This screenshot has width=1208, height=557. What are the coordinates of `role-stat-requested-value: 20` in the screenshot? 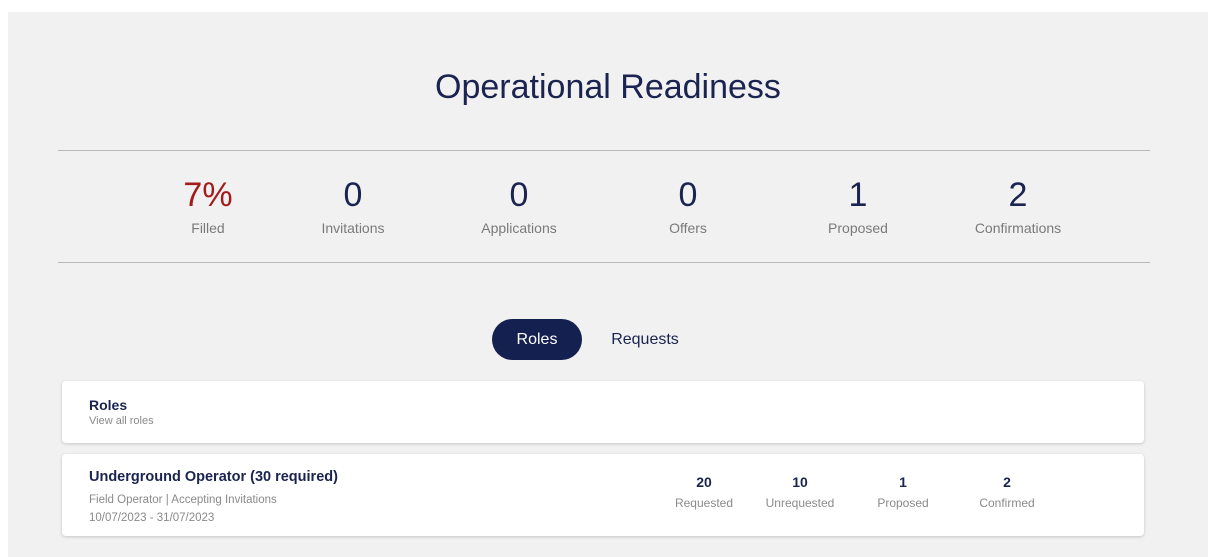 It's located at (704, 482).